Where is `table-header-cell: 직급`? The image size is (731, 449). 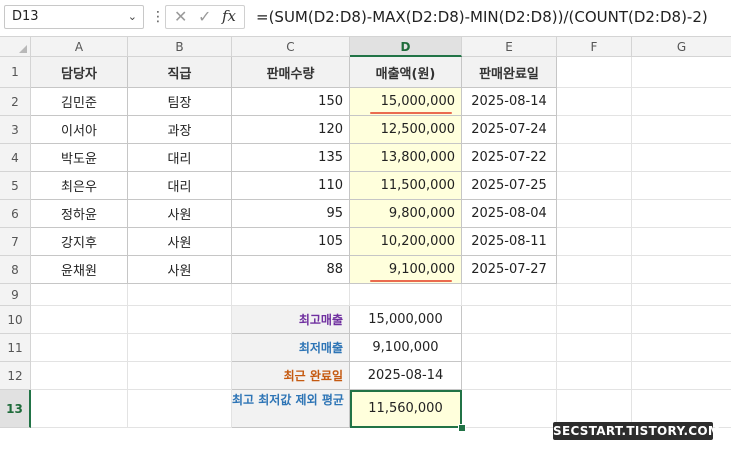
table-header-cell: 직급 is located at coordinates (180, 72).